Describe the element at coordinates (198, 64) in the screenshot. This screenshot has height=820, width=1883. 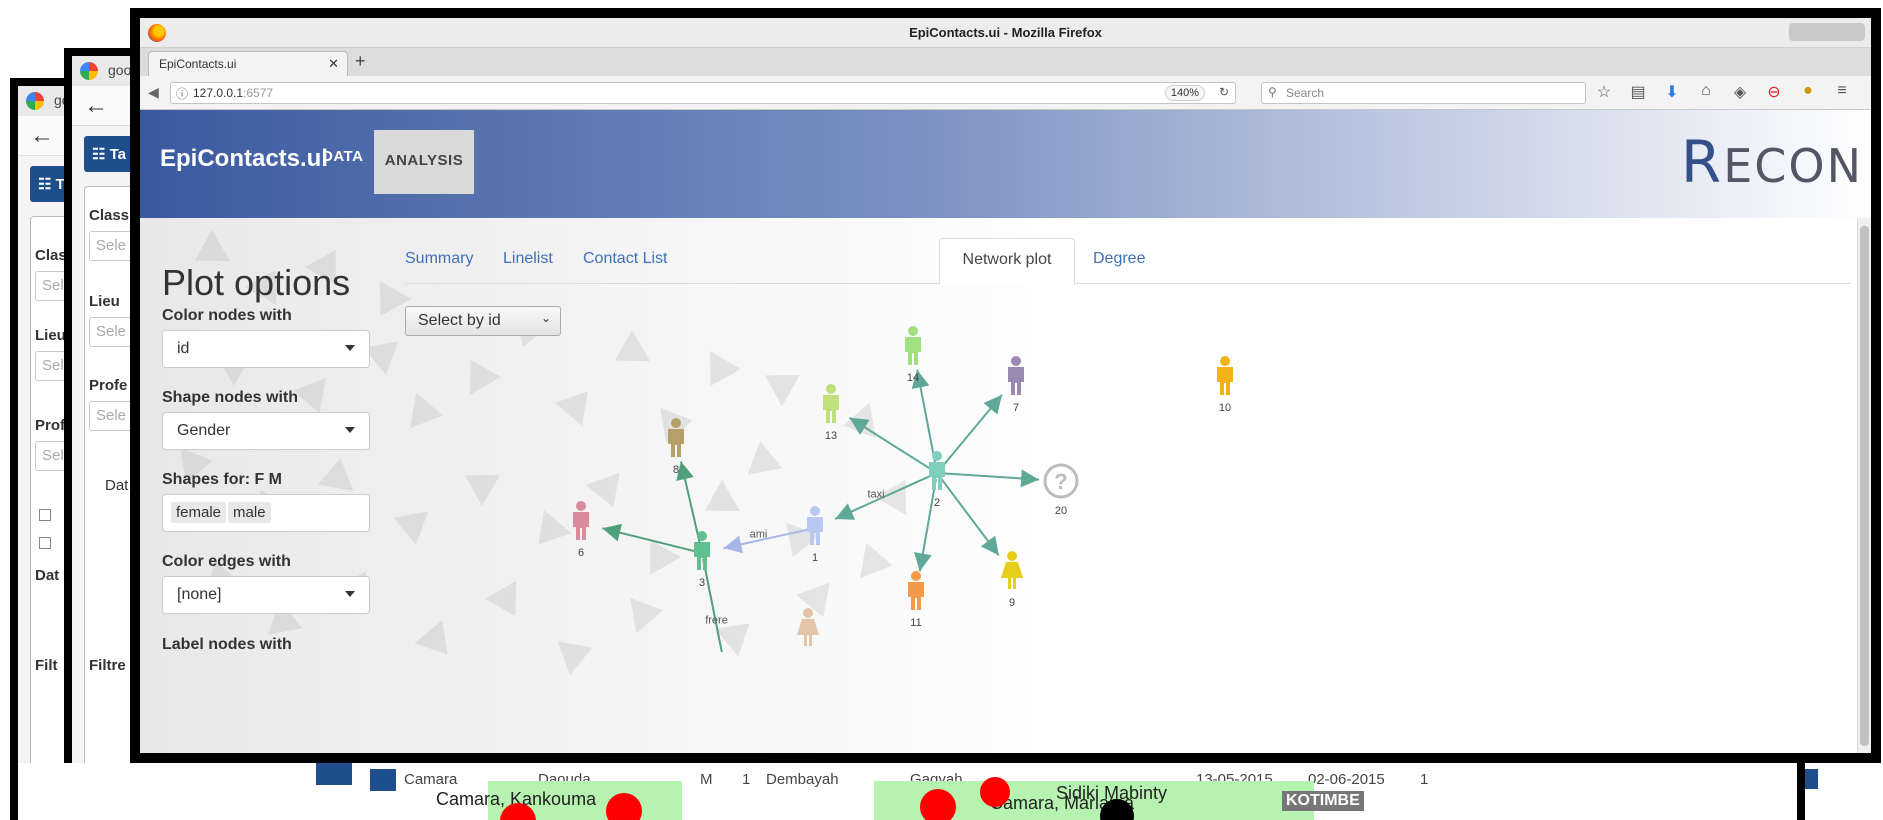
I see `browser-tab-title: EpiContacts.ui` at that location.